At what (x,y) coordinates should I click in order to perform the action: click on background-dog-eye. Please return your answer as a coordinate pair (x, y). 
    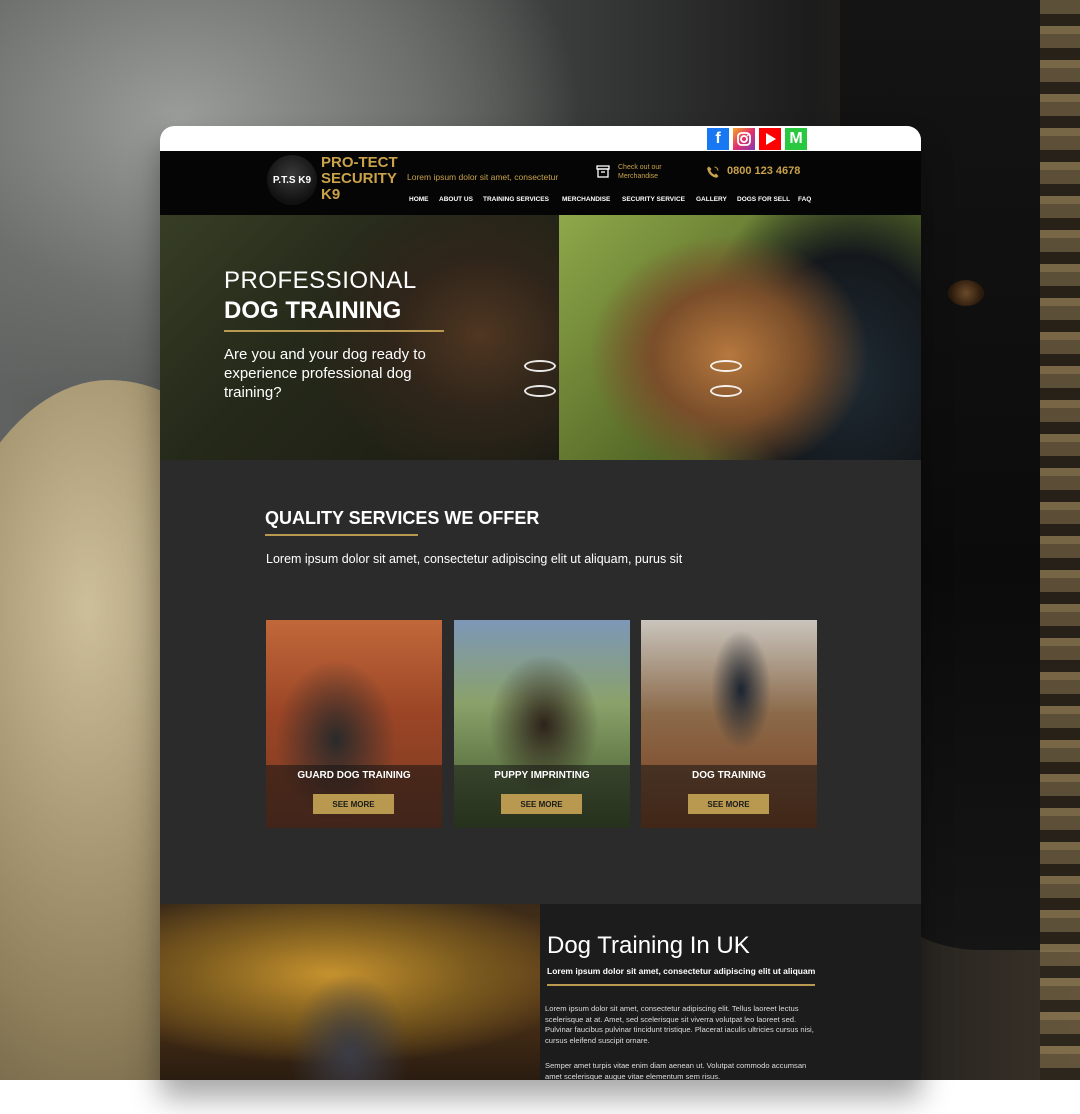
    Looking at the image, I should click on (966, 293).